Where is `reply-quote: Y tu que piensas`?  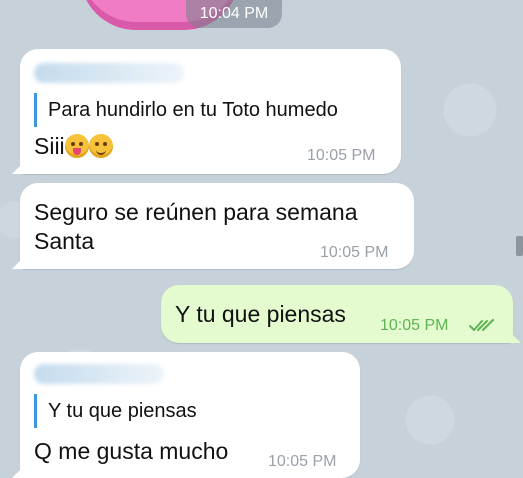 reply-quote: Y tu que piensas is located at coordinates (115, 411).